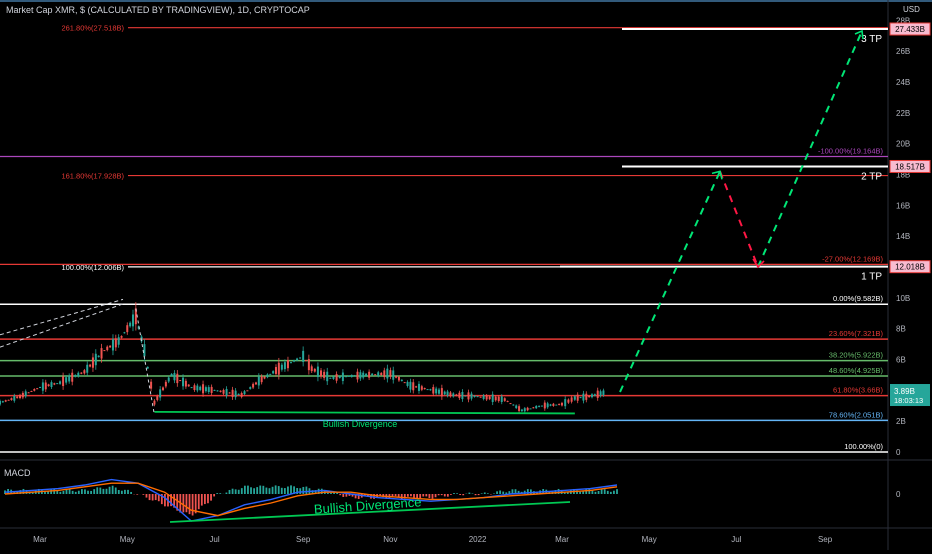 This screenshot has width=932, height=554. I want to click on target-label: 3 TP, so click(871, 39).